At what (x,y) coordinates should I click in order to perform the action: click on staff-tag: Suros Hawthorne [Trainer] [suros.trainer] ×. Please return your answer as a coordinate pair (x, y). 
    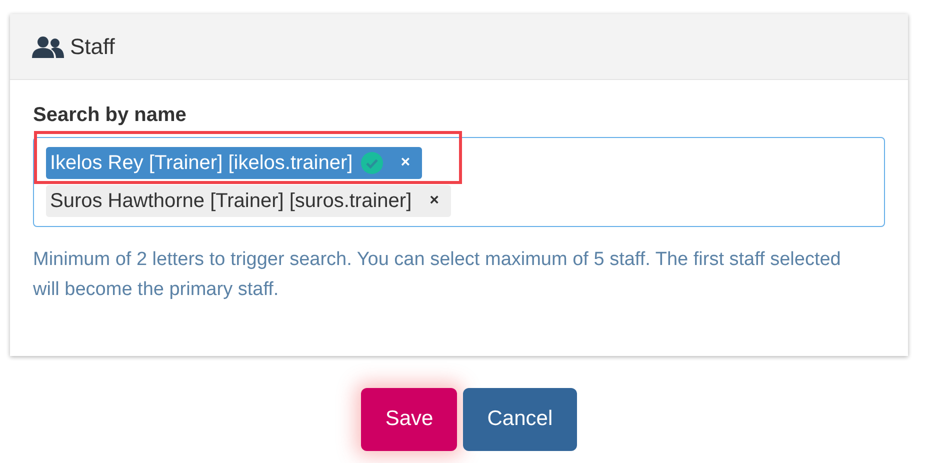
    Looking at the image, I should click on (248, 201).